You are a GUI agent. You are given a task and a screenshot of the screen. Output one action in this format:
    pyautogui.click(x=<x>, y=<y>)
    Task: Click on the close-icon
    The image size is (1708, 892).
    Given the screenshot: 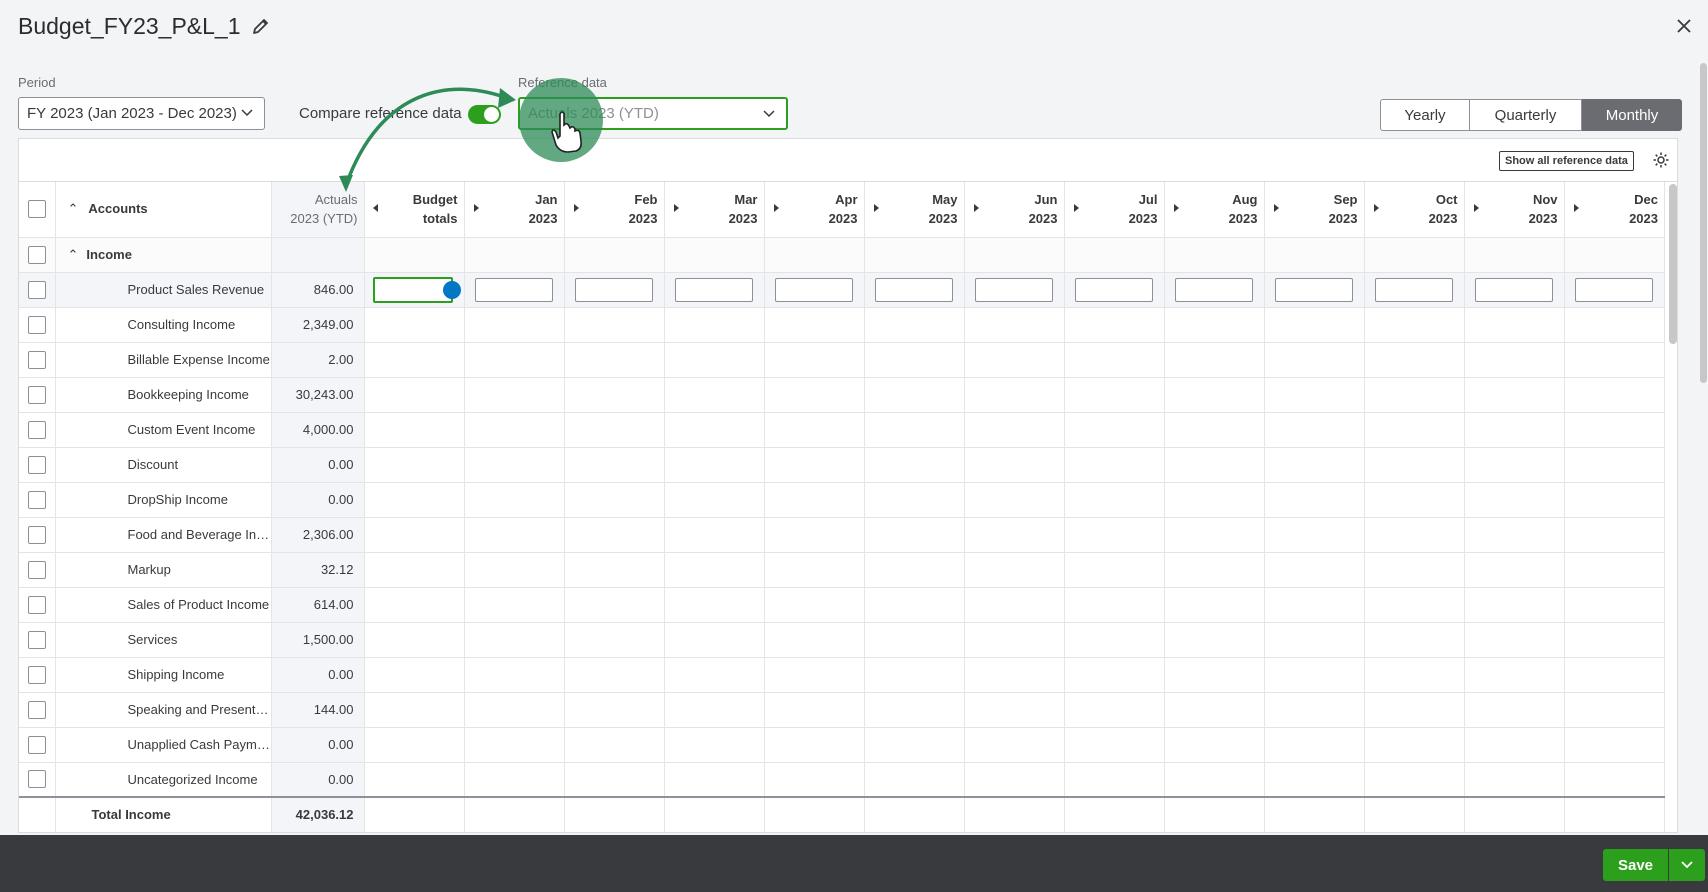 What is the action you would take?
    pyautogui.click(x=1684, y=26)
    